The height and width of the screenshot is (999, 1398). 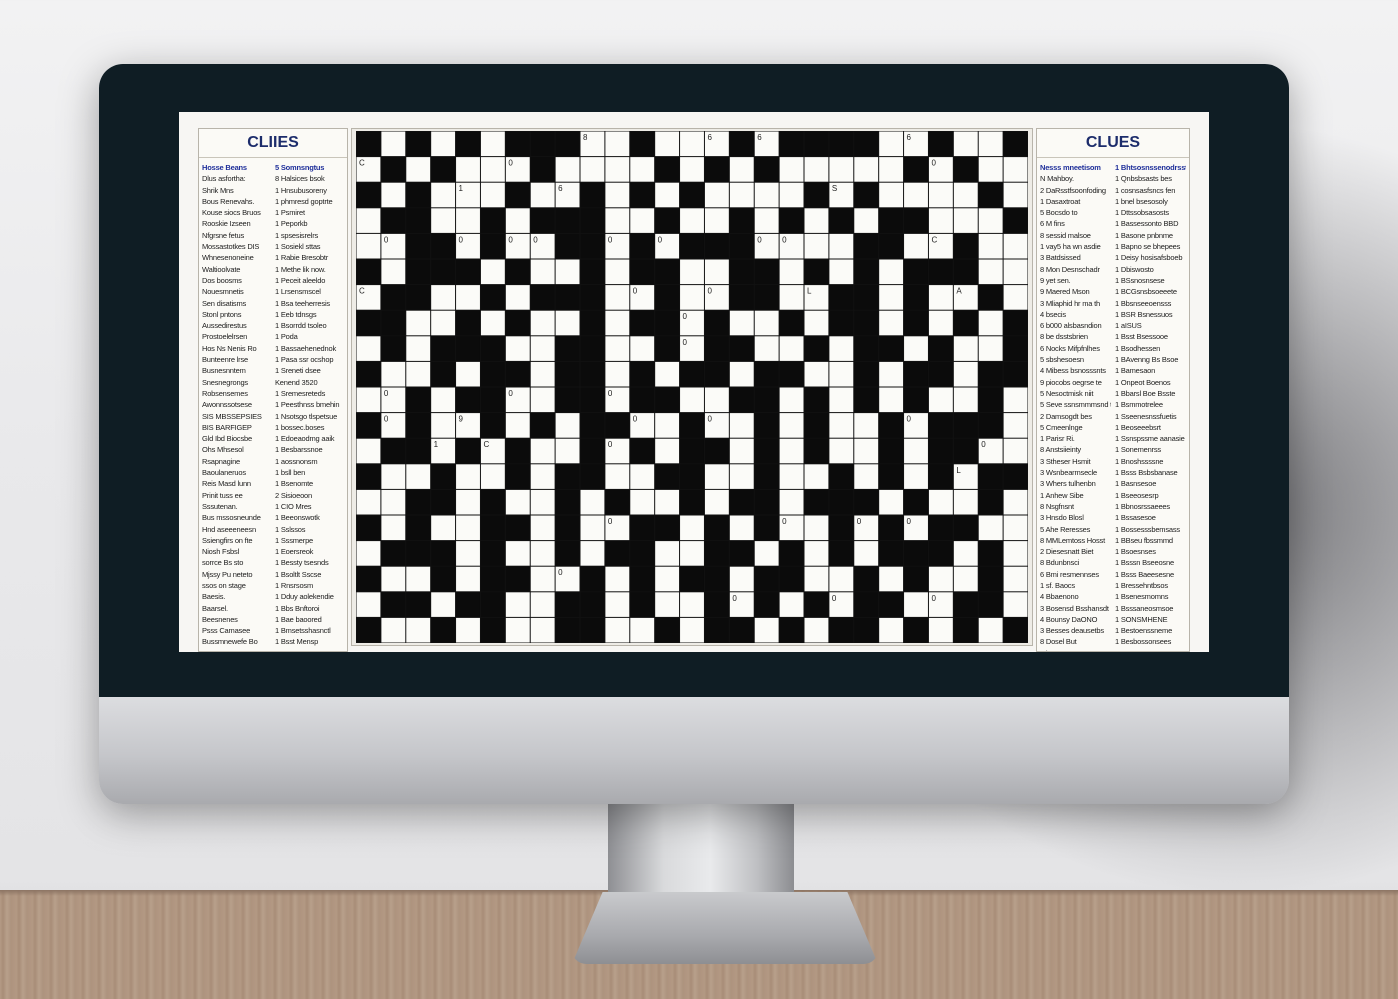 What do you see at coordinates (309, 449) in the screenshot?
I see `clue-item: 1 Besbarssnoe` at bounding box center [309, 449].